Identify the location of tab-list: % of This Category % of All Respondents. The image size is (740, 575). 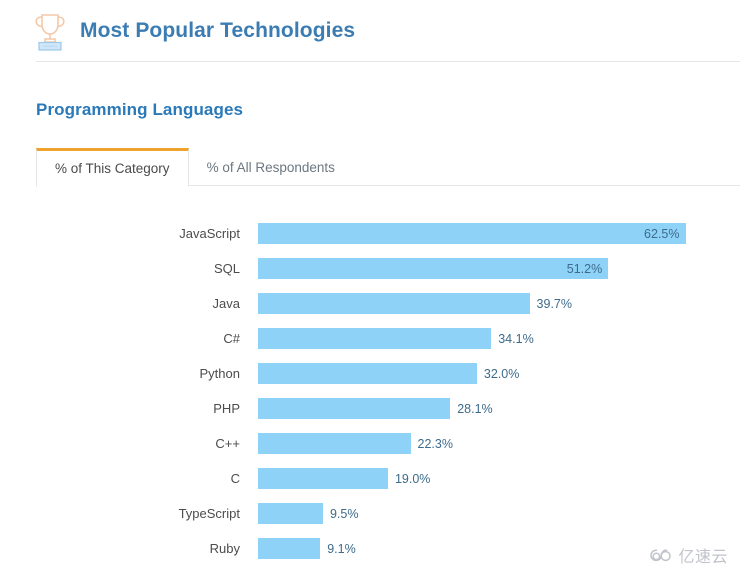
(388, 167).